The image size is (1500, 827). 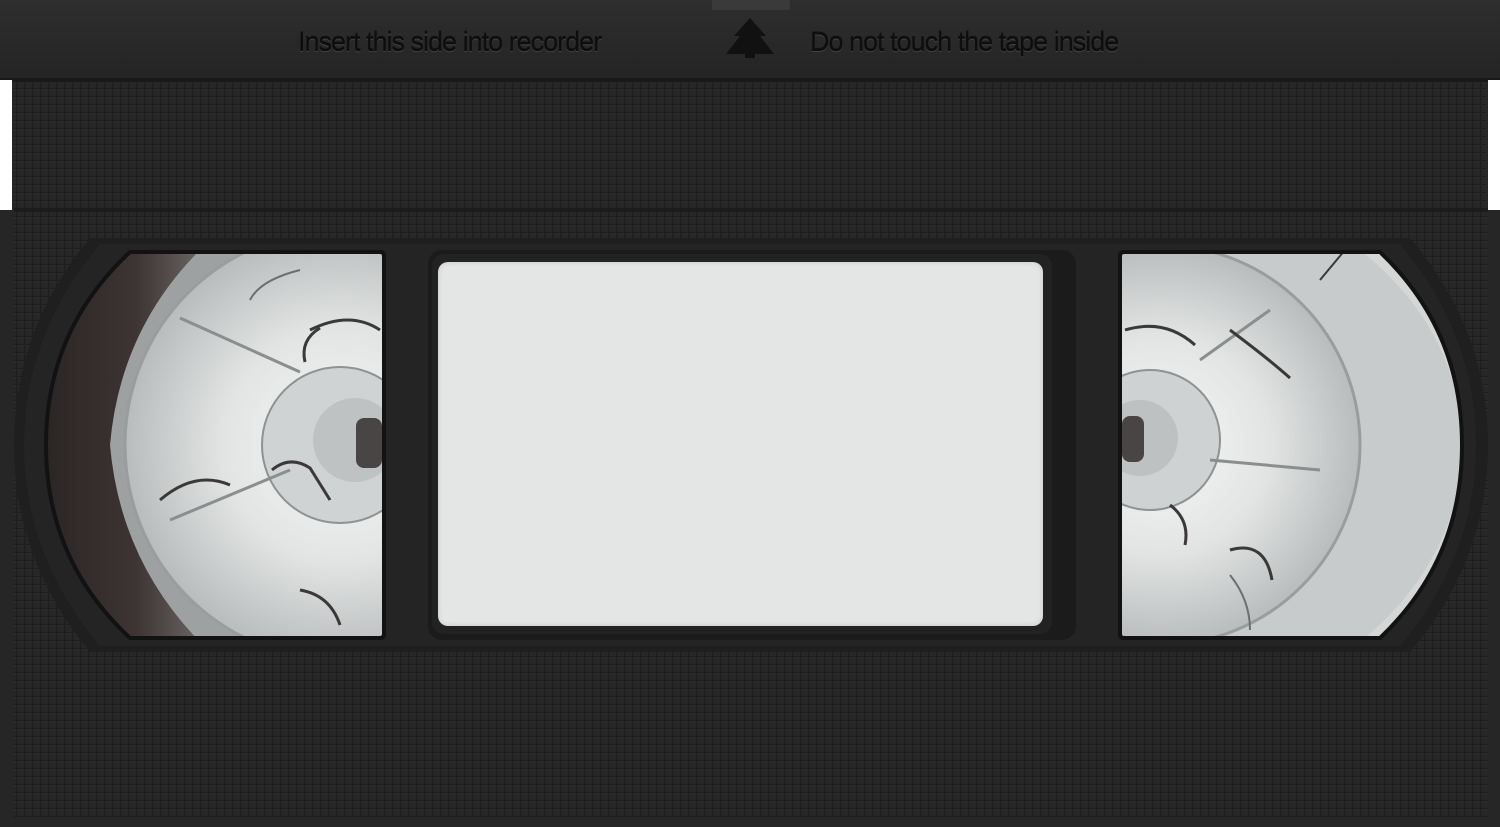 What do you see at coordinates (450, 42) in the screenshot?
I see `insert-instruction-text: Insert this side into recorder` at bounding box center [450, 42].